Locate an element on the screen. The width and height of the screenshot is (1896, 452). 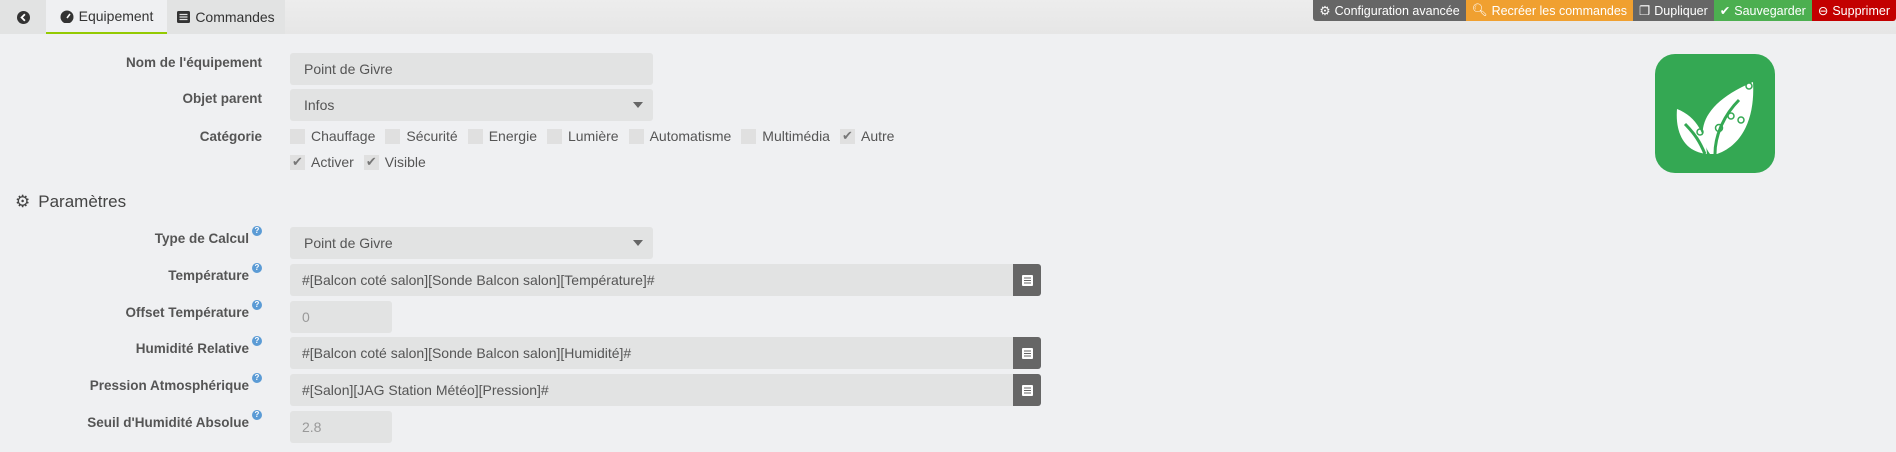
button-label: Sauvegarder is located at coordinates (1770, 10).